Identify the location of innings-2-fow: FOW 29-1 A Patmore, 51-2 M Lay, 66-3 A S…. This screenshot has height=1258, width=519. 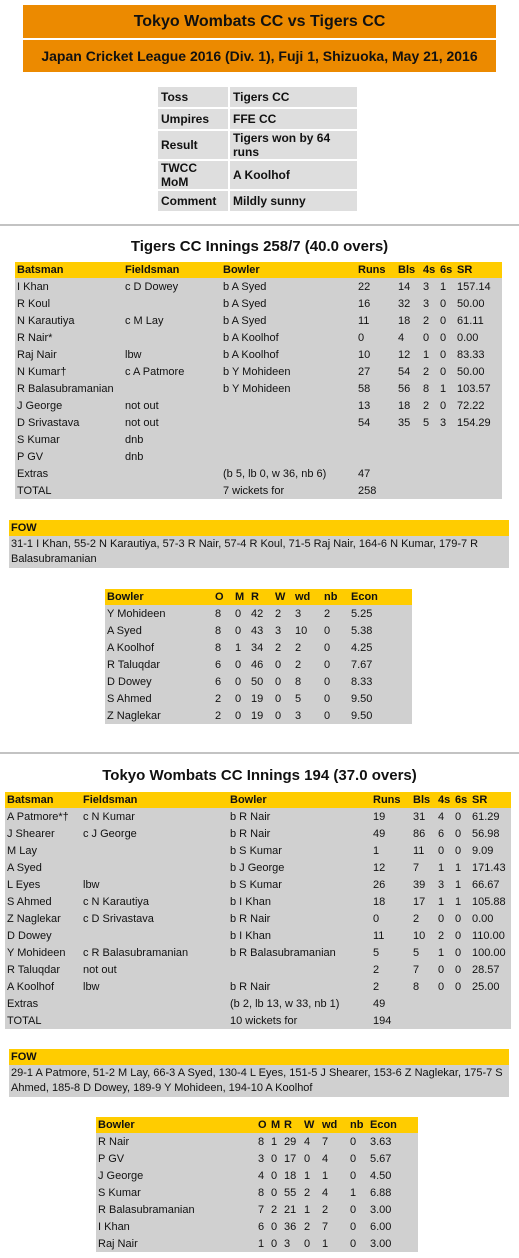
(259, 1073).